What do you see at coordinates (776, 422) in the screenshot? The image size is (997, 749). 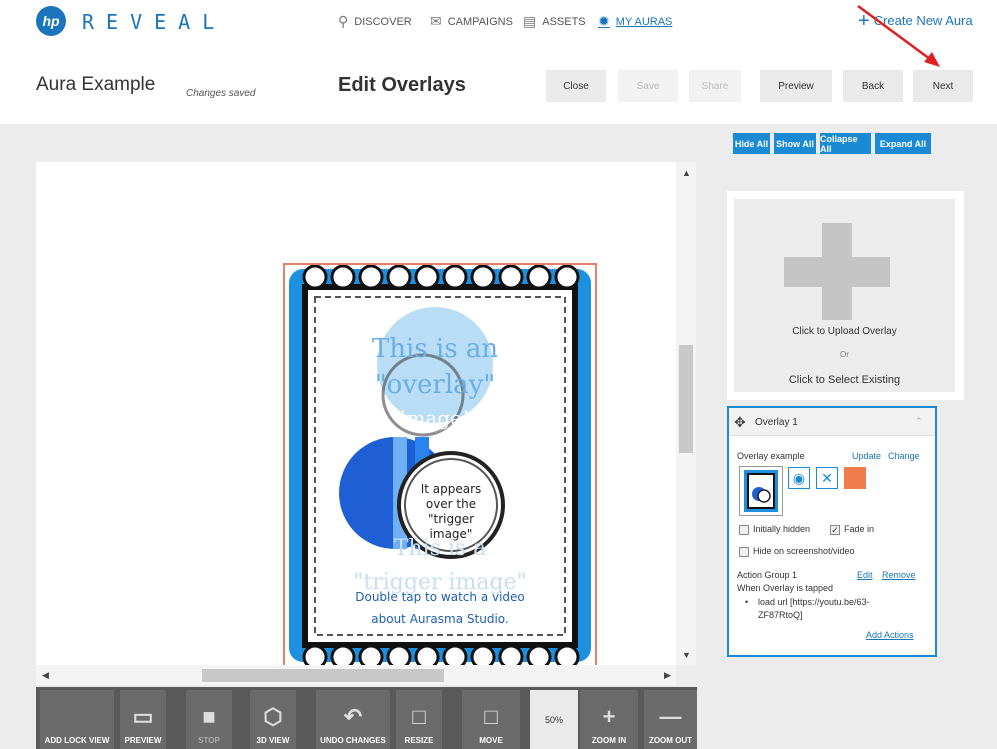 I see `overlay-title: Overlay 1` at bounding box center [776, 422].